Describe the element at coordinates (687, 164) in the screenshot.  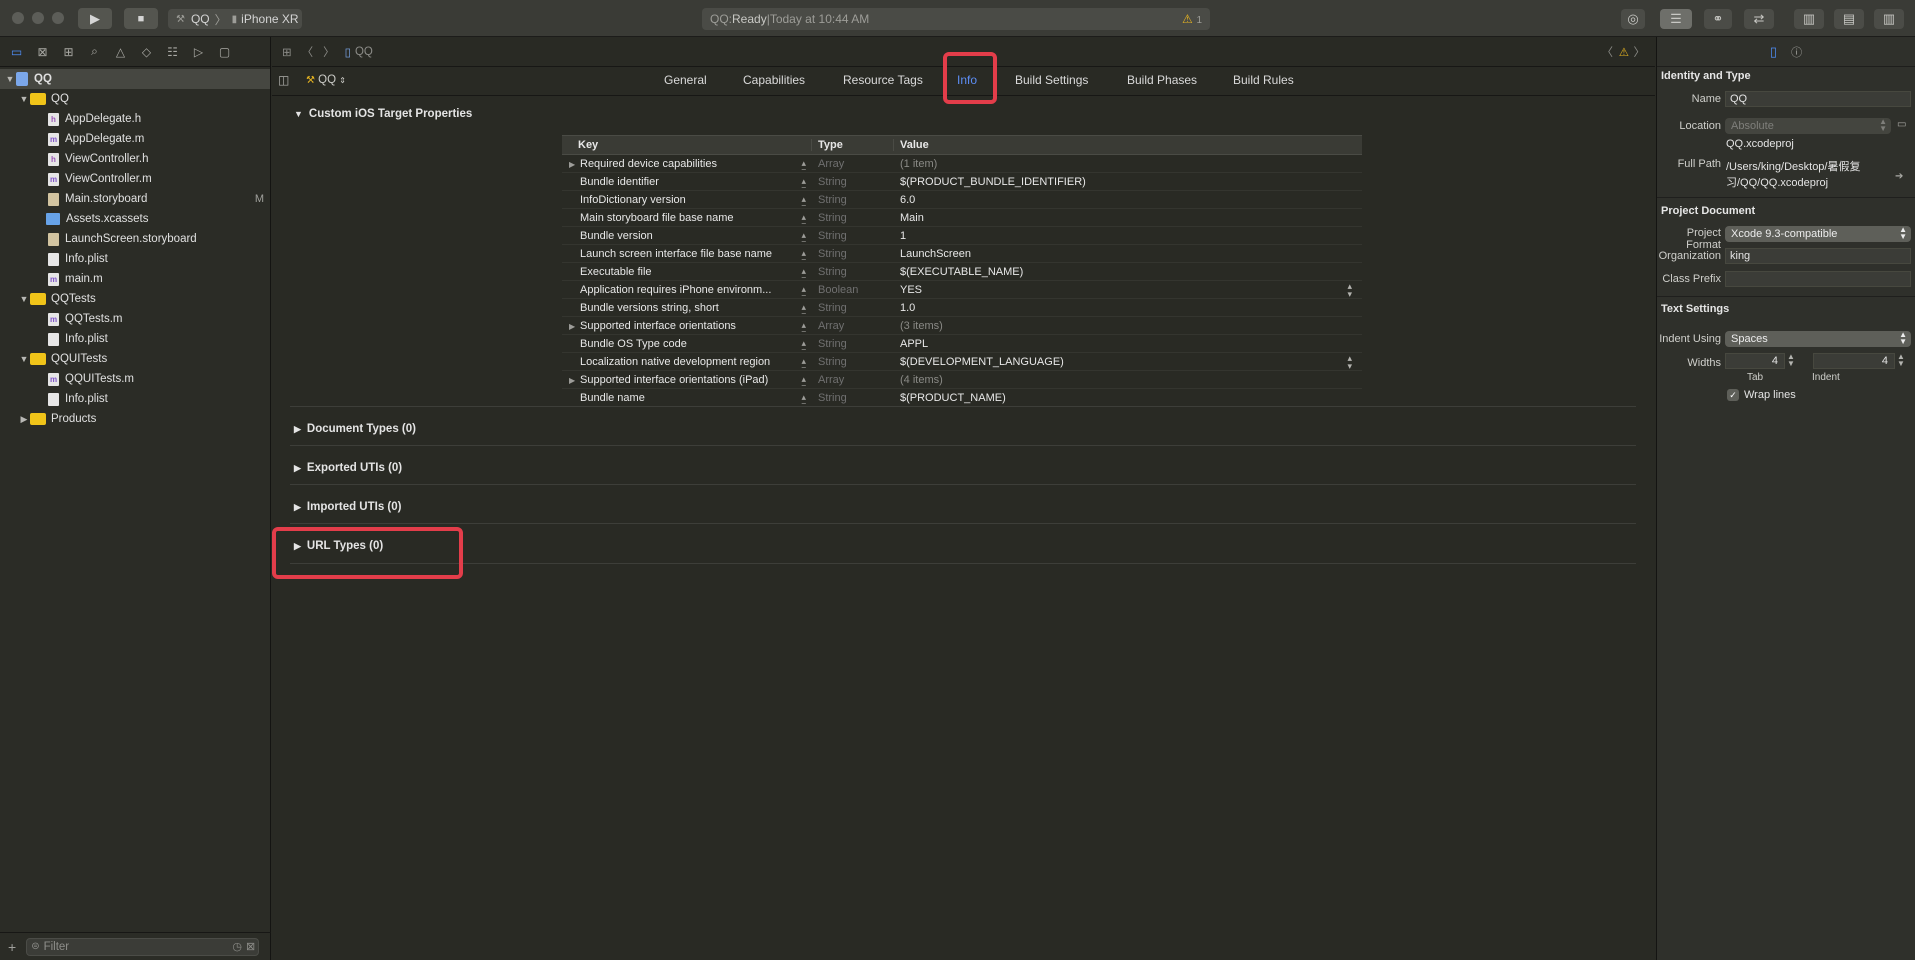
I see `row-key: ▶ Required device capabilities ▴▾` at that location.